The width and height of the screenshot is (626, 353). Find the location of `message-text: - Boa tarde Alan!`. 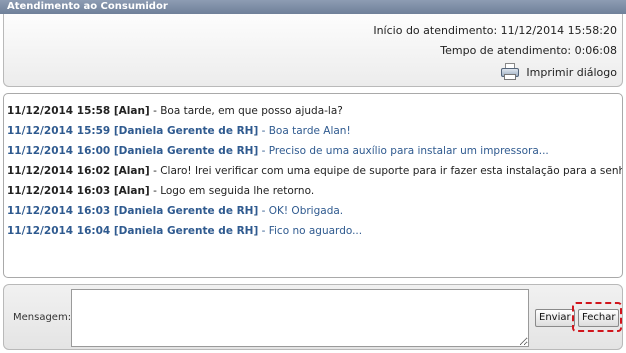

message-text: - Boa tarde Alan! is located at coordinates (304, 131).